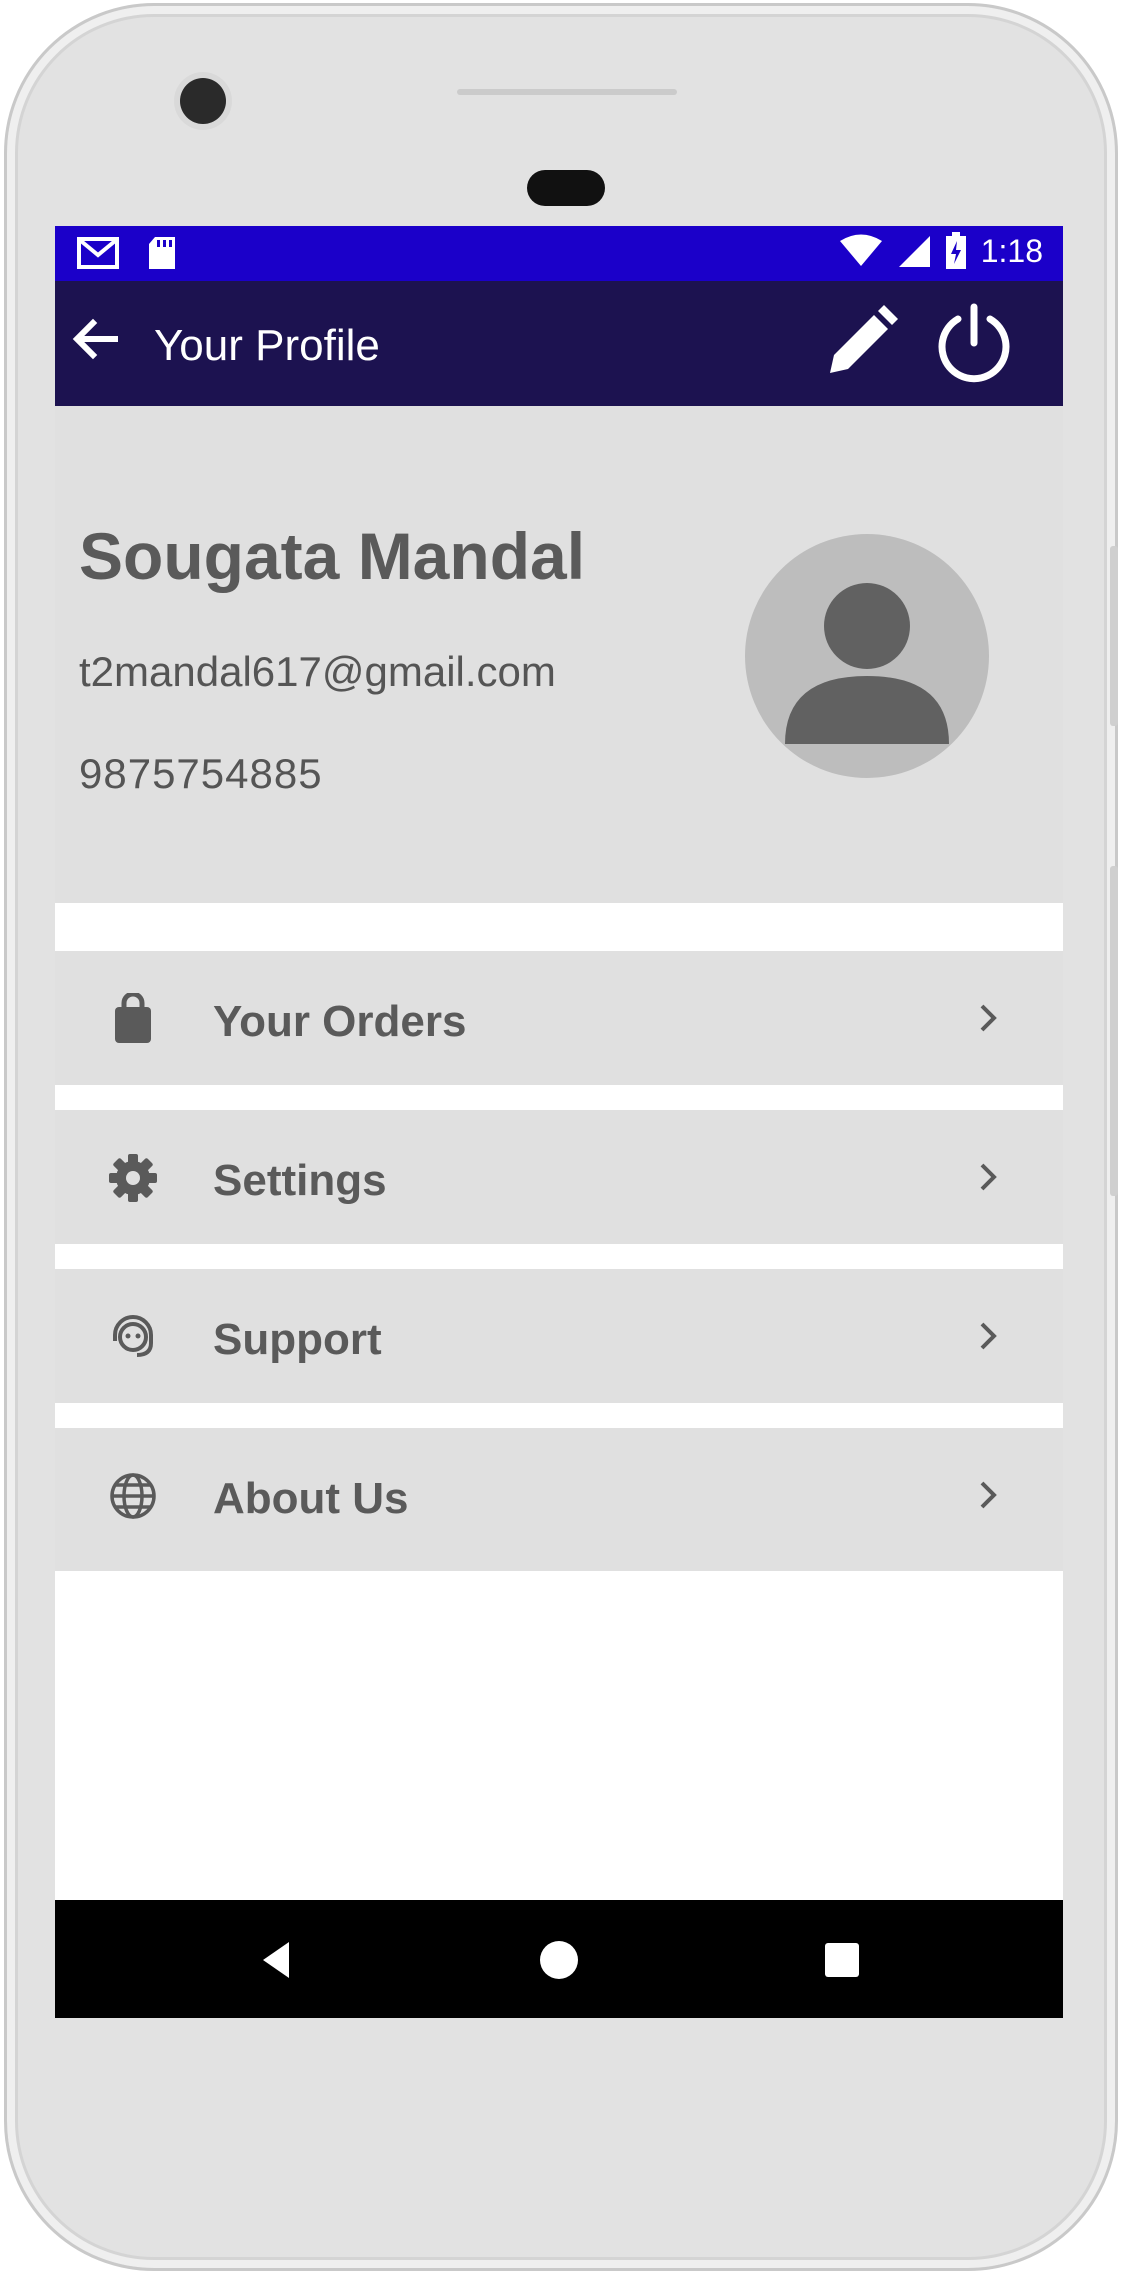 This screenshot has height=2277, width=1125. I want to click on avatar, so click(867, 656).